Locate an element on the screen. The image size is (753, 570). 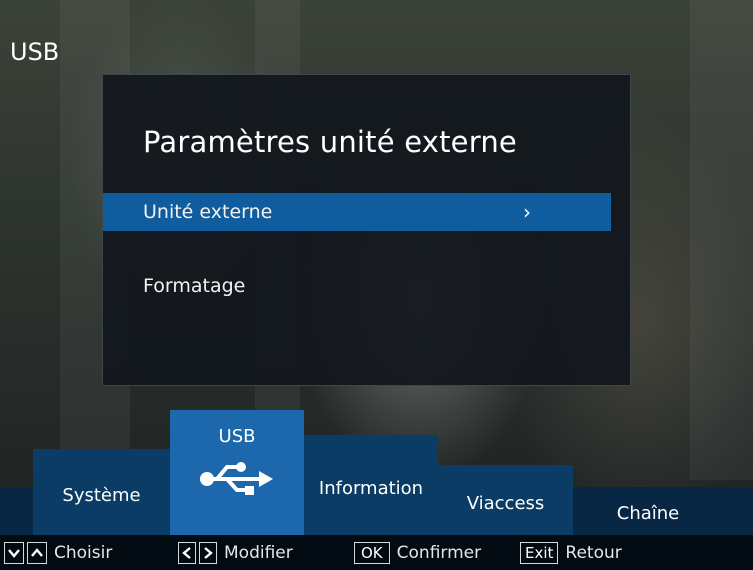
tab-label: Viaccess is located at coordinates (505, 503).